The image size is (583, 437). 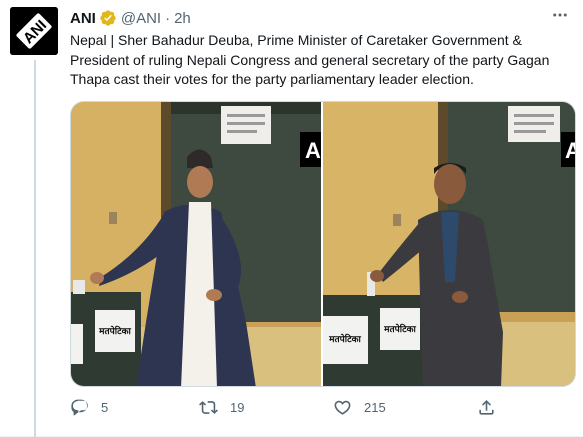 What do you see at coordinates (35, 248) in the screenshot?
I see `thread-line` at bounding box center [35, 248].